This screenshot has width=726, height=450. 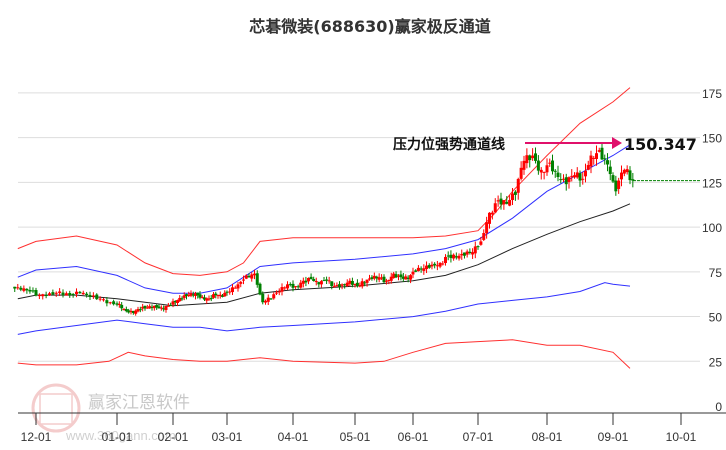 What do you see at coordinates (293, 437) in the screenshot?
I see `x-tick-label: 04-01` at bounding box center [293, 437].